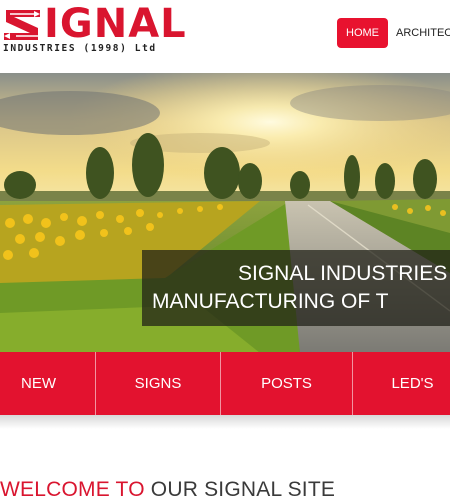  I want to click on hero-caption-line1: SIGNAL INDUSTRIES H, so click(344, 273).